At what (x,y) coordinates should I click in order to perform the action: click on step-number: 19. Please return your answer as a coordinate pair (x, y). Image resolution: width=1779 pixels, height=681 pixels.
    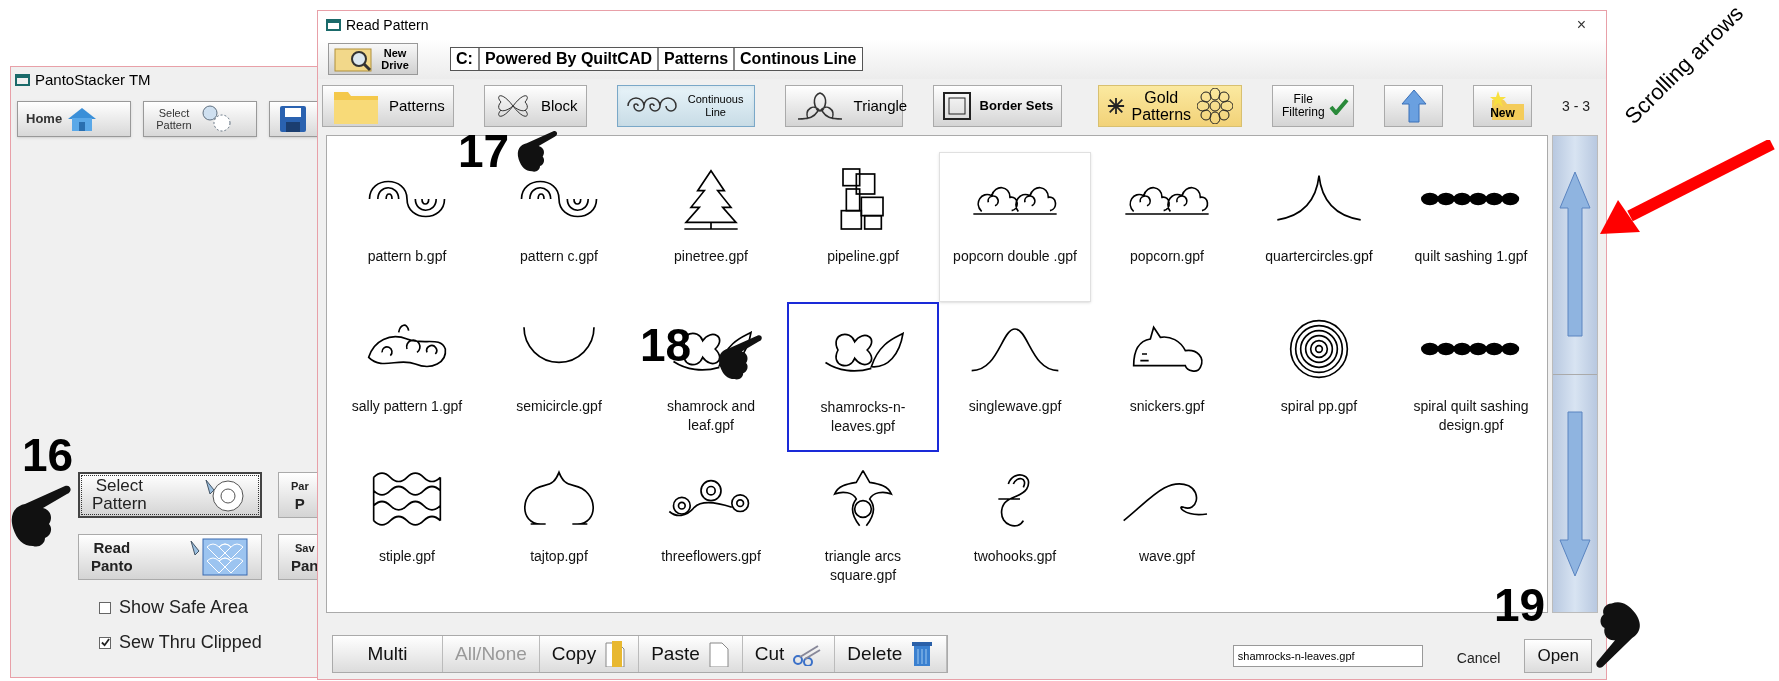
    Looking at the image, I should click on (1520, 605).